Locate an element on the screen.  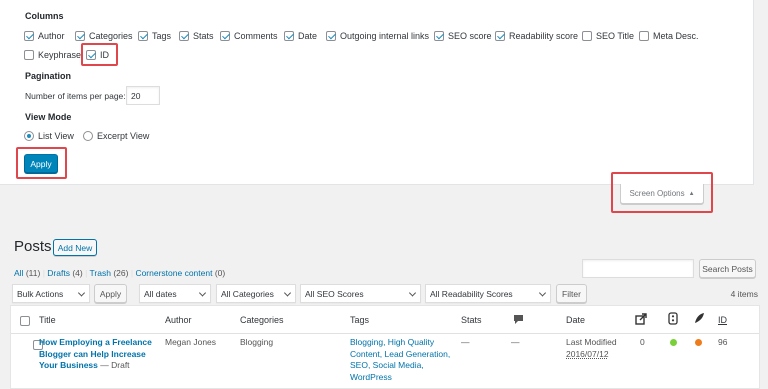
bulk-actions-select: Bulk Actions is located at coordinates (51, 293).